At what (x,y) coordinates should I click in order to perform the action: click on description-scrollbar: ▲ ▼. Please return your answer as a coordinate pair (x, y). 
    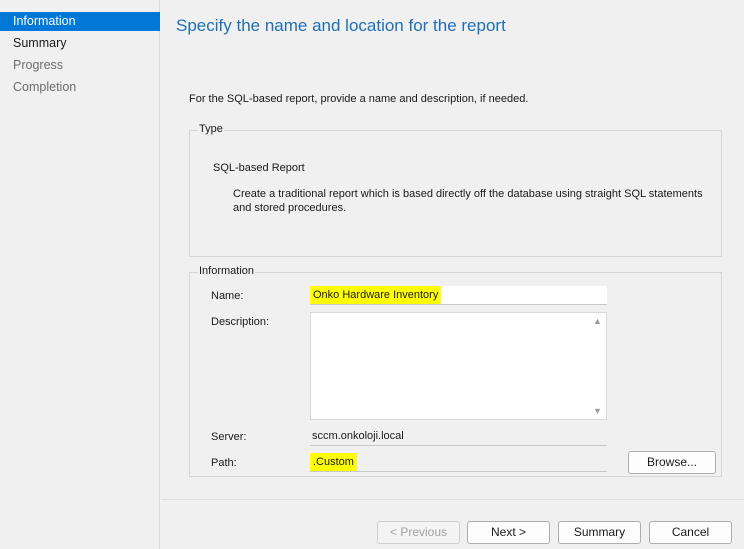
    Looking at the image, I should click on (598, 366).